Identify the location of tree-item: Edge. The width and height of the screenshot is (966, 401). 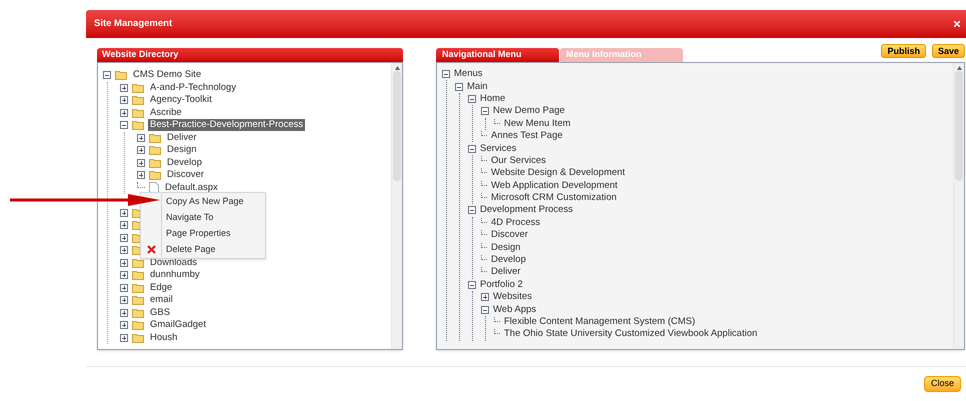
(161, 288).